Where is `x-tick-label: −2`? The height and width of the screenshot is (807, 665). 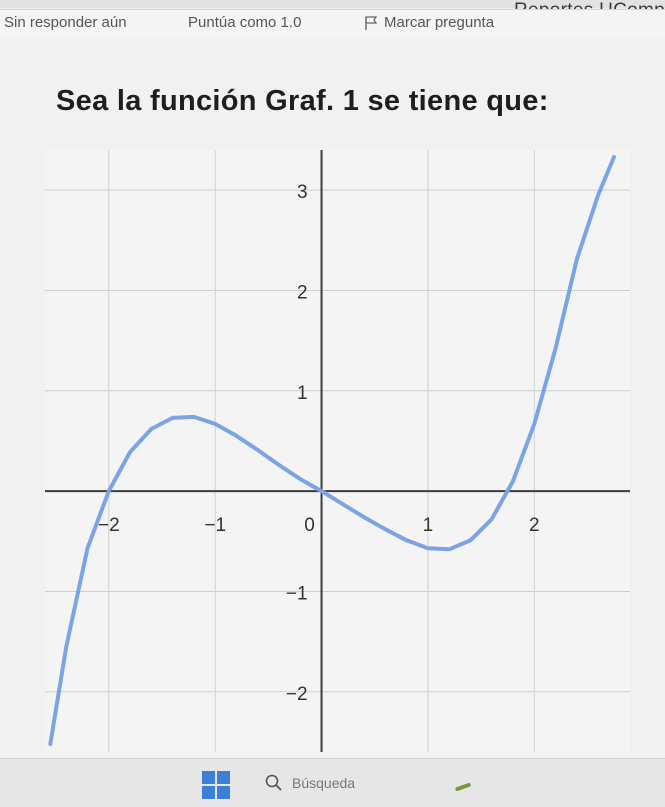 x-tick-label: −2 is located at coordinates (109, 525).